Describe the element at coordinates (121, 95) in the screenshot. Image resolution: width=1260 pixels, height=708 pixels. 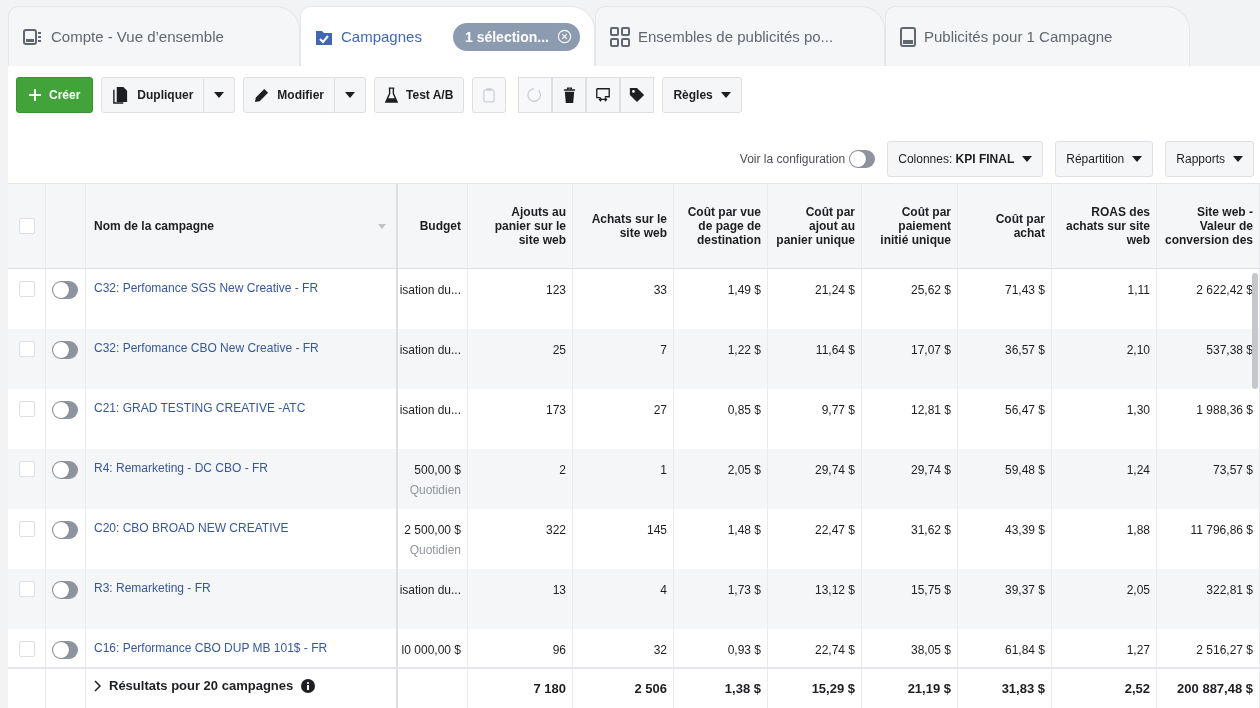
I see `copy-icon` at that location.